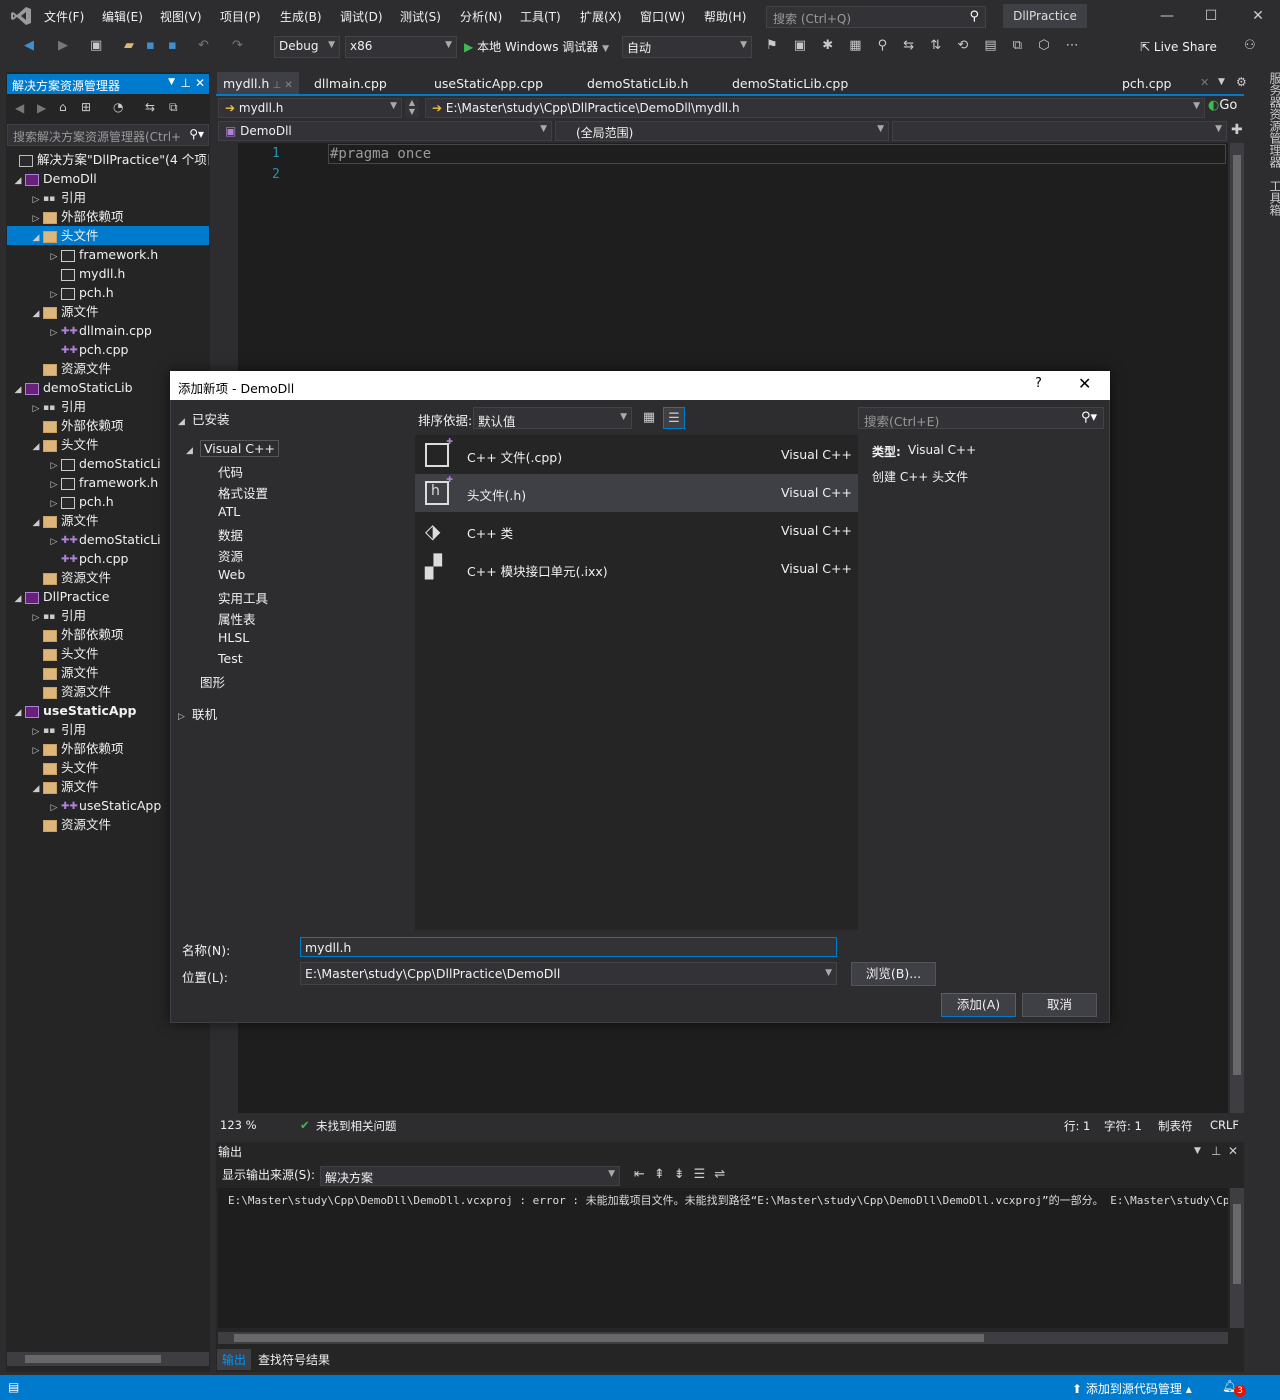 The height and width of the screenshot is (1400, 1280). I want to click on tab-list-icon: ▼, so click(1221, 82).